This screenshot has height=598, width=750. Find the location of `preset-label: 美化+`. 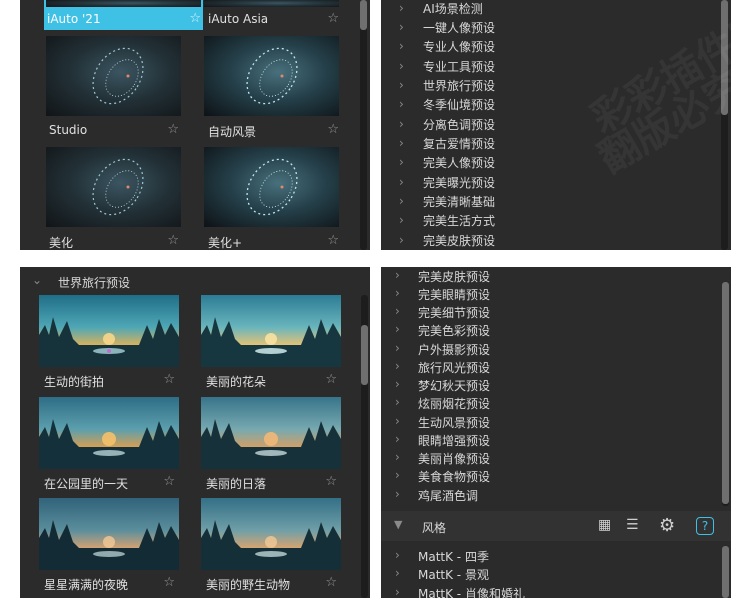

preset-label: 美化+ is located at coordinates (225, 243).